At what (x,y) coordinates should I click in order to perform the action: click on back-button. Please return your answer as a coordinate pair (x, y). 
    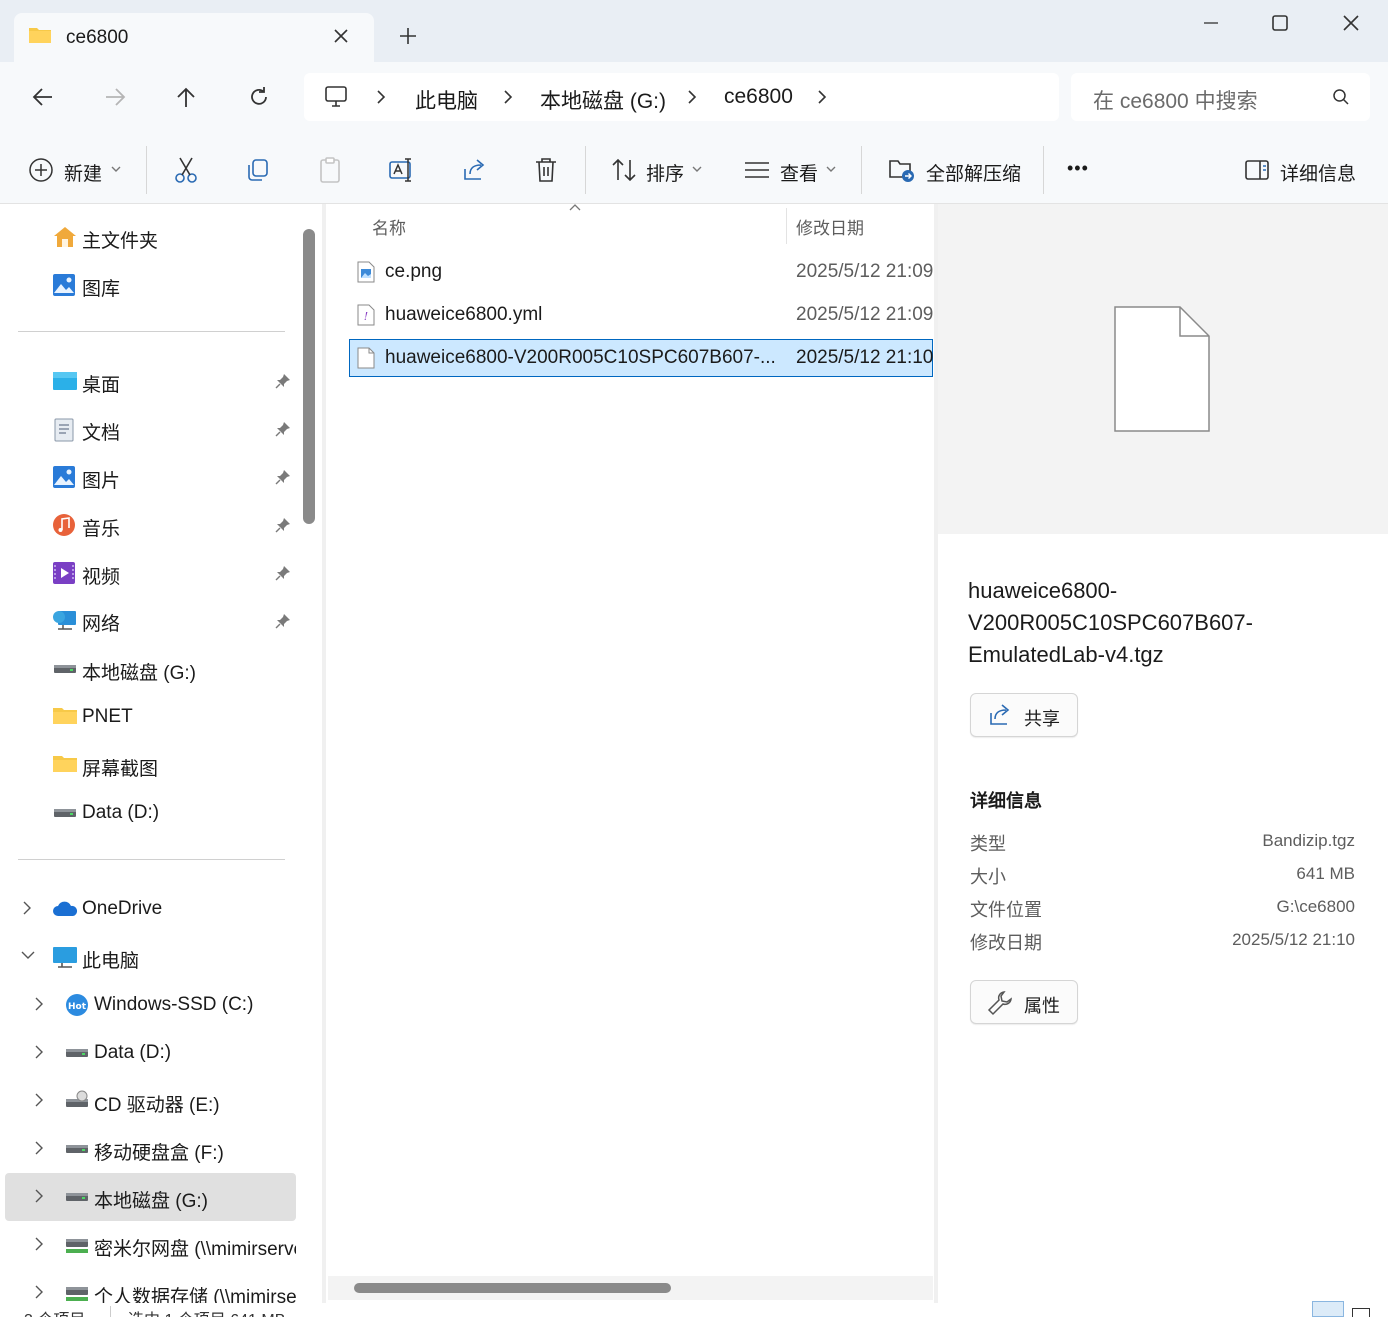
    Looking at the image, I should click on (43, 97).